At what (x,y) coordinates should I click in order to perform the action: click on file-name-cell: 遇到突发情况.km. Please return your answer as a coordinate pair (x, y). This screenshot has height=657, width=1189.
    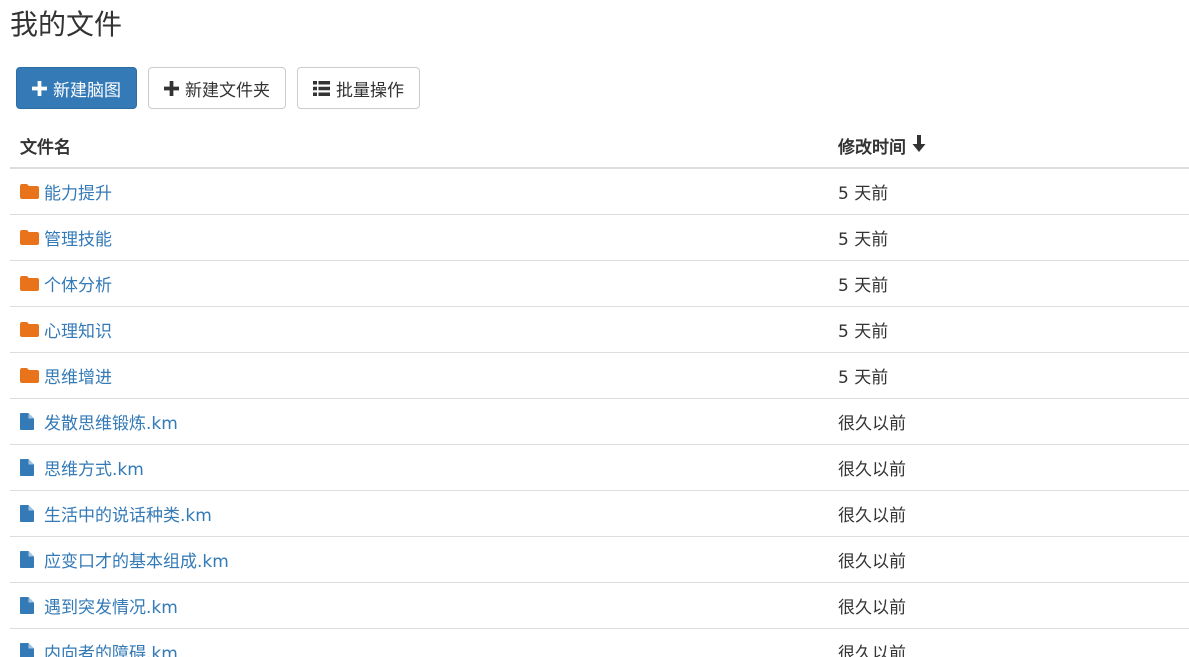
    Looking at the image, I should click on (99, 605).